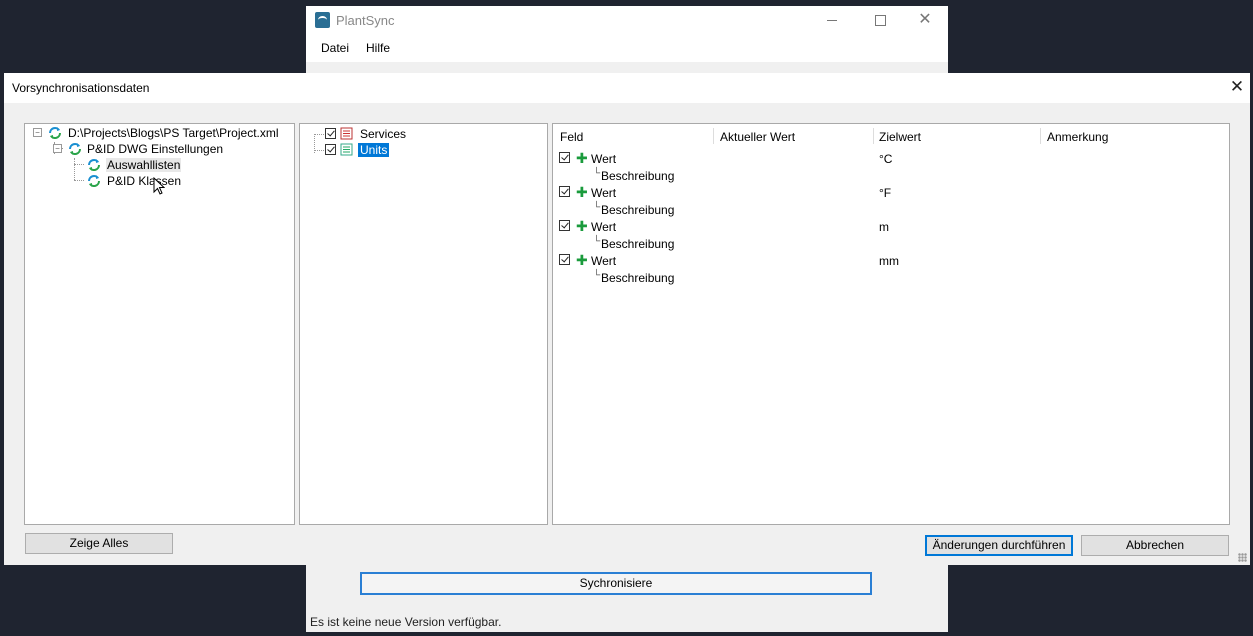 Image resolution: width=1253 pixels, height=636 pixels. What do you see at coordinates (999, 545) in the screenshot?
I see `apply-changes-button: Änderungen durchführen` at bounding box center [999, 545].